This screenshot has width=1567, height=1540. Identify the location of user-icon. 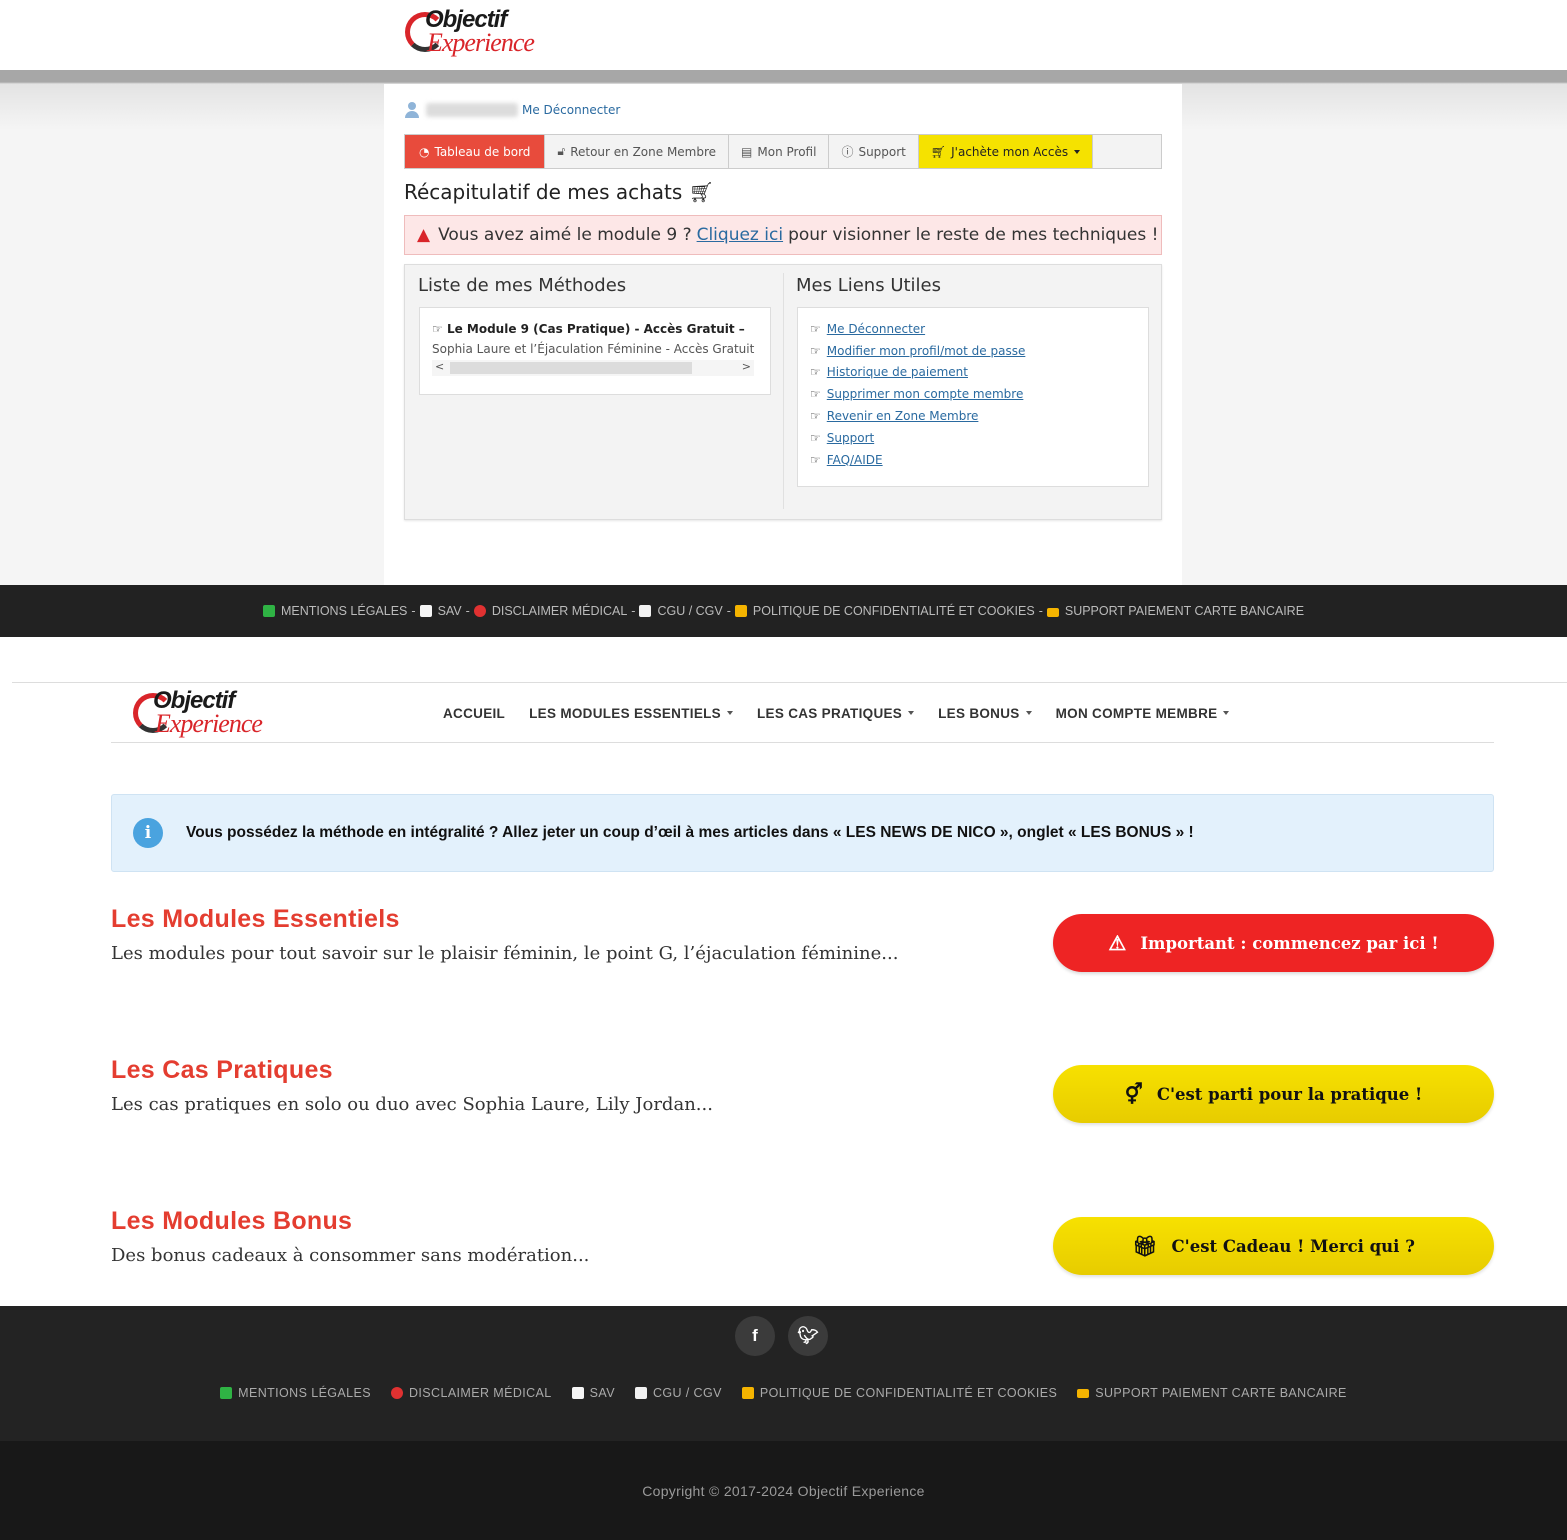
(412, 110).